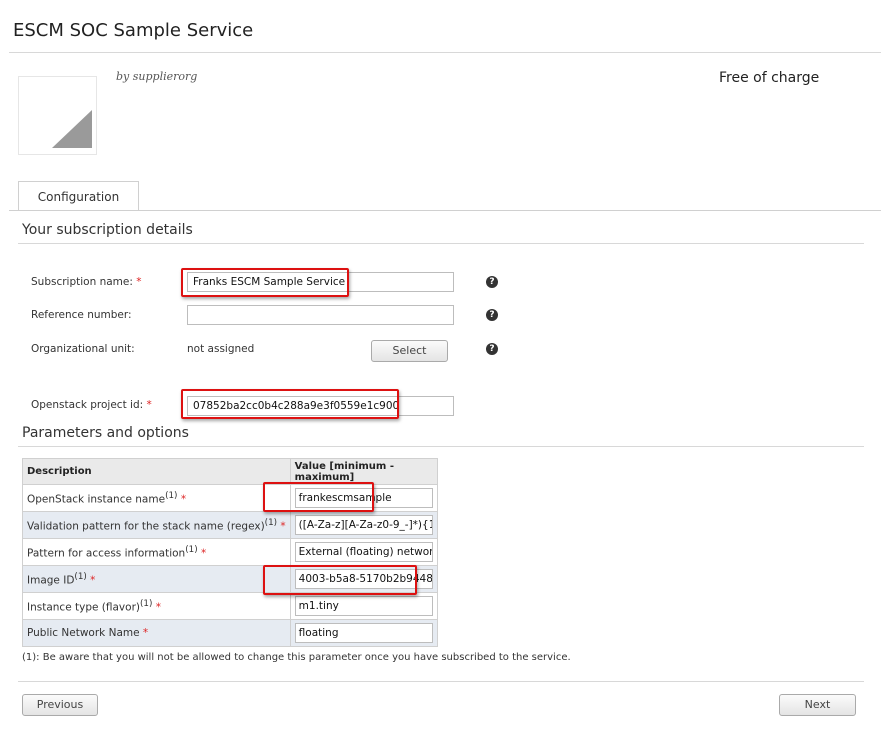  What do you see at coordinates (105, 433) in the screenshot?
I see `parameters-section-title: Parameters and options` at bounding box center [105, 433].